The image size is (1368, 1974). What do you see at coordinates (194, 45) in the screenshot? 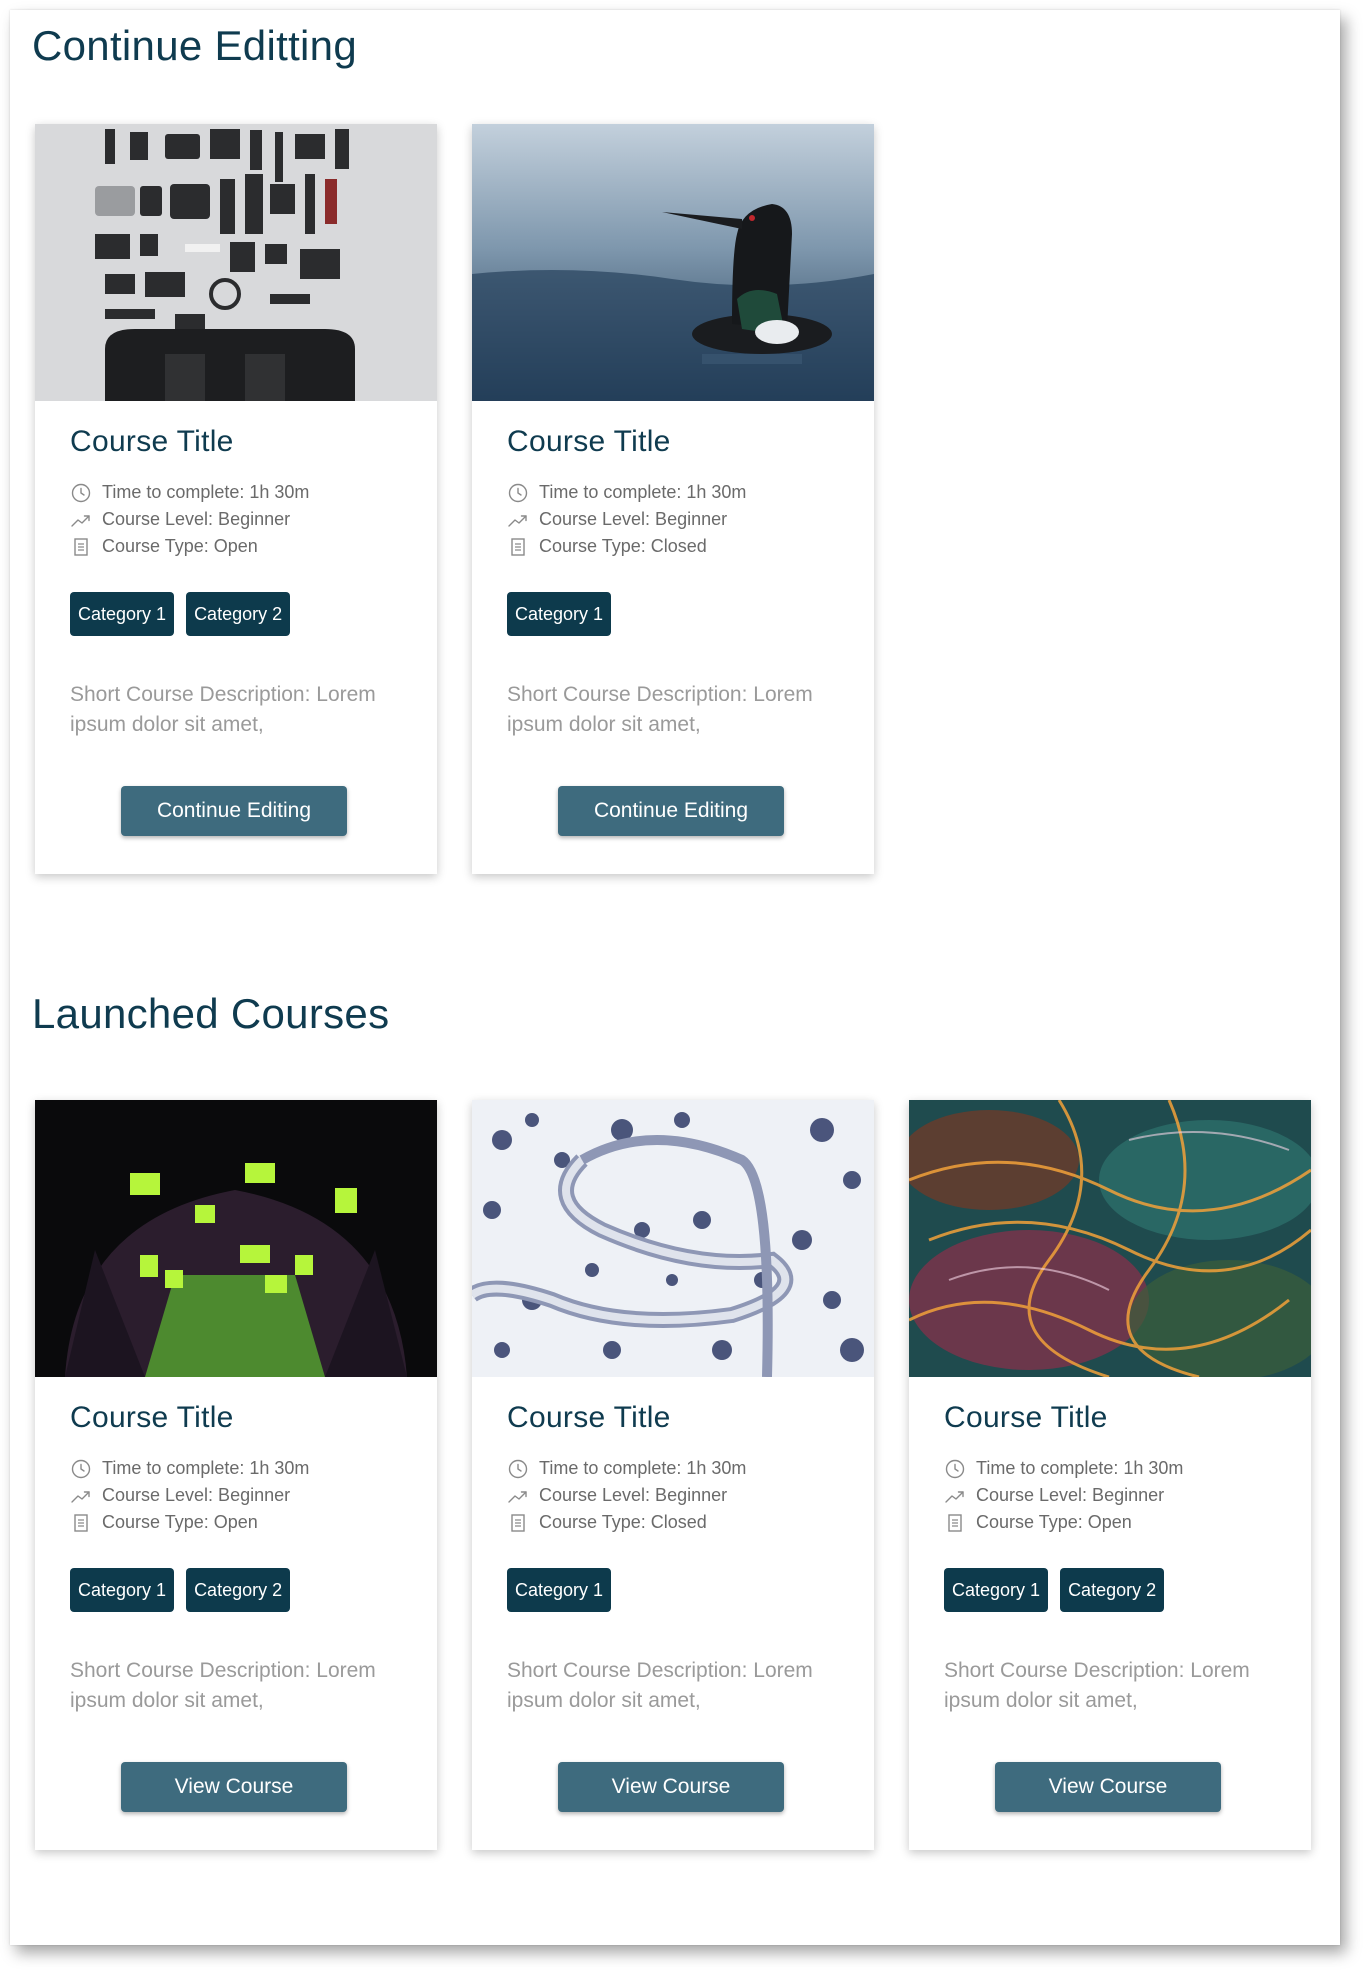
I see `continue-editing-heading: Continue Editting` at bounding box center [194, 45].